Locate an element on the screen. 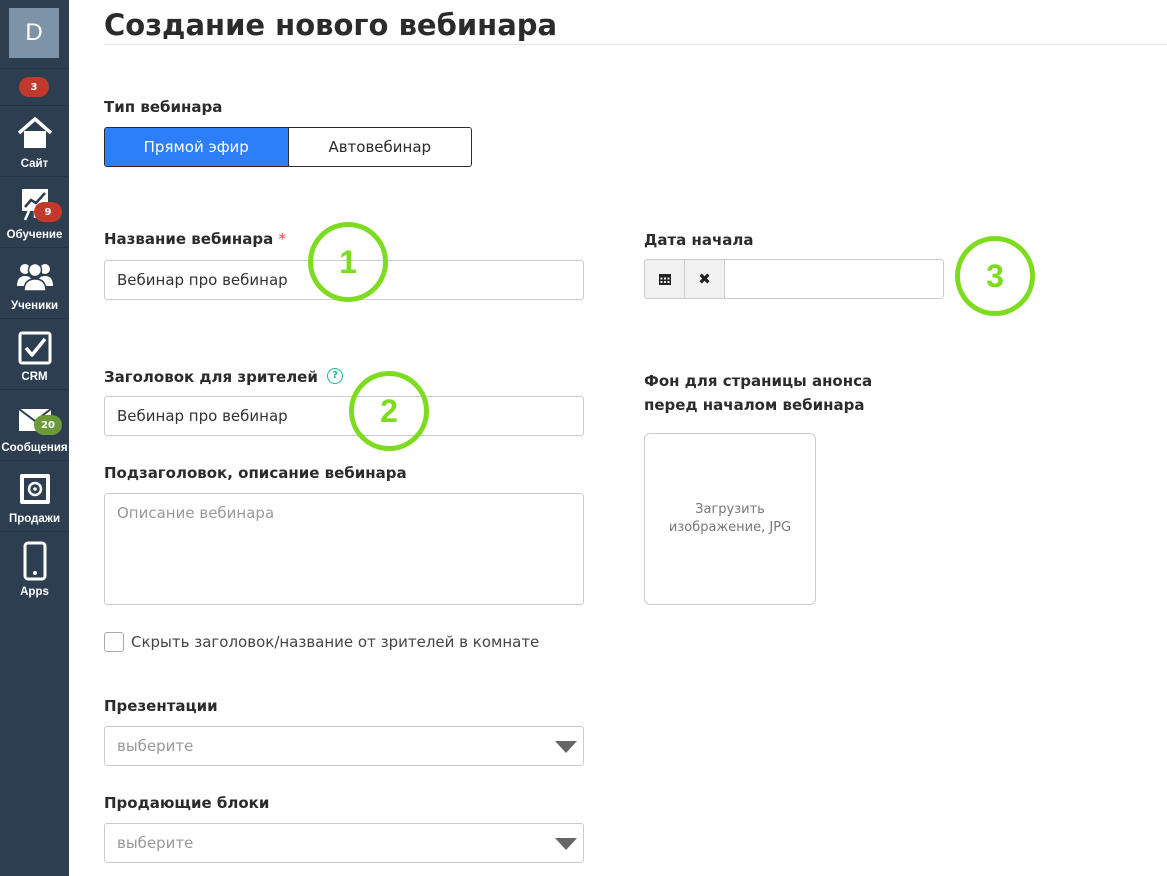 The height and width of the screenshot is (876, 1167). users-icon is located at coordinates (34, 277).